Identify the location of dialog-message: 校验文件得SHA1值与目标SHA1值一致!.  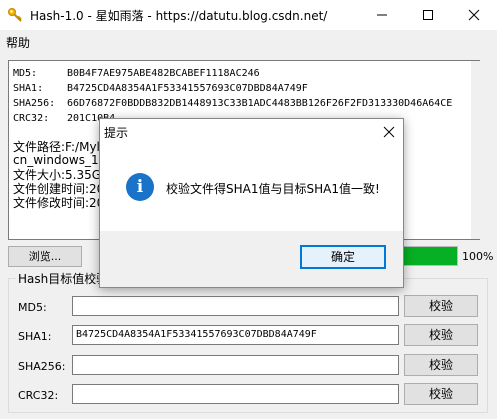
(273, 189).